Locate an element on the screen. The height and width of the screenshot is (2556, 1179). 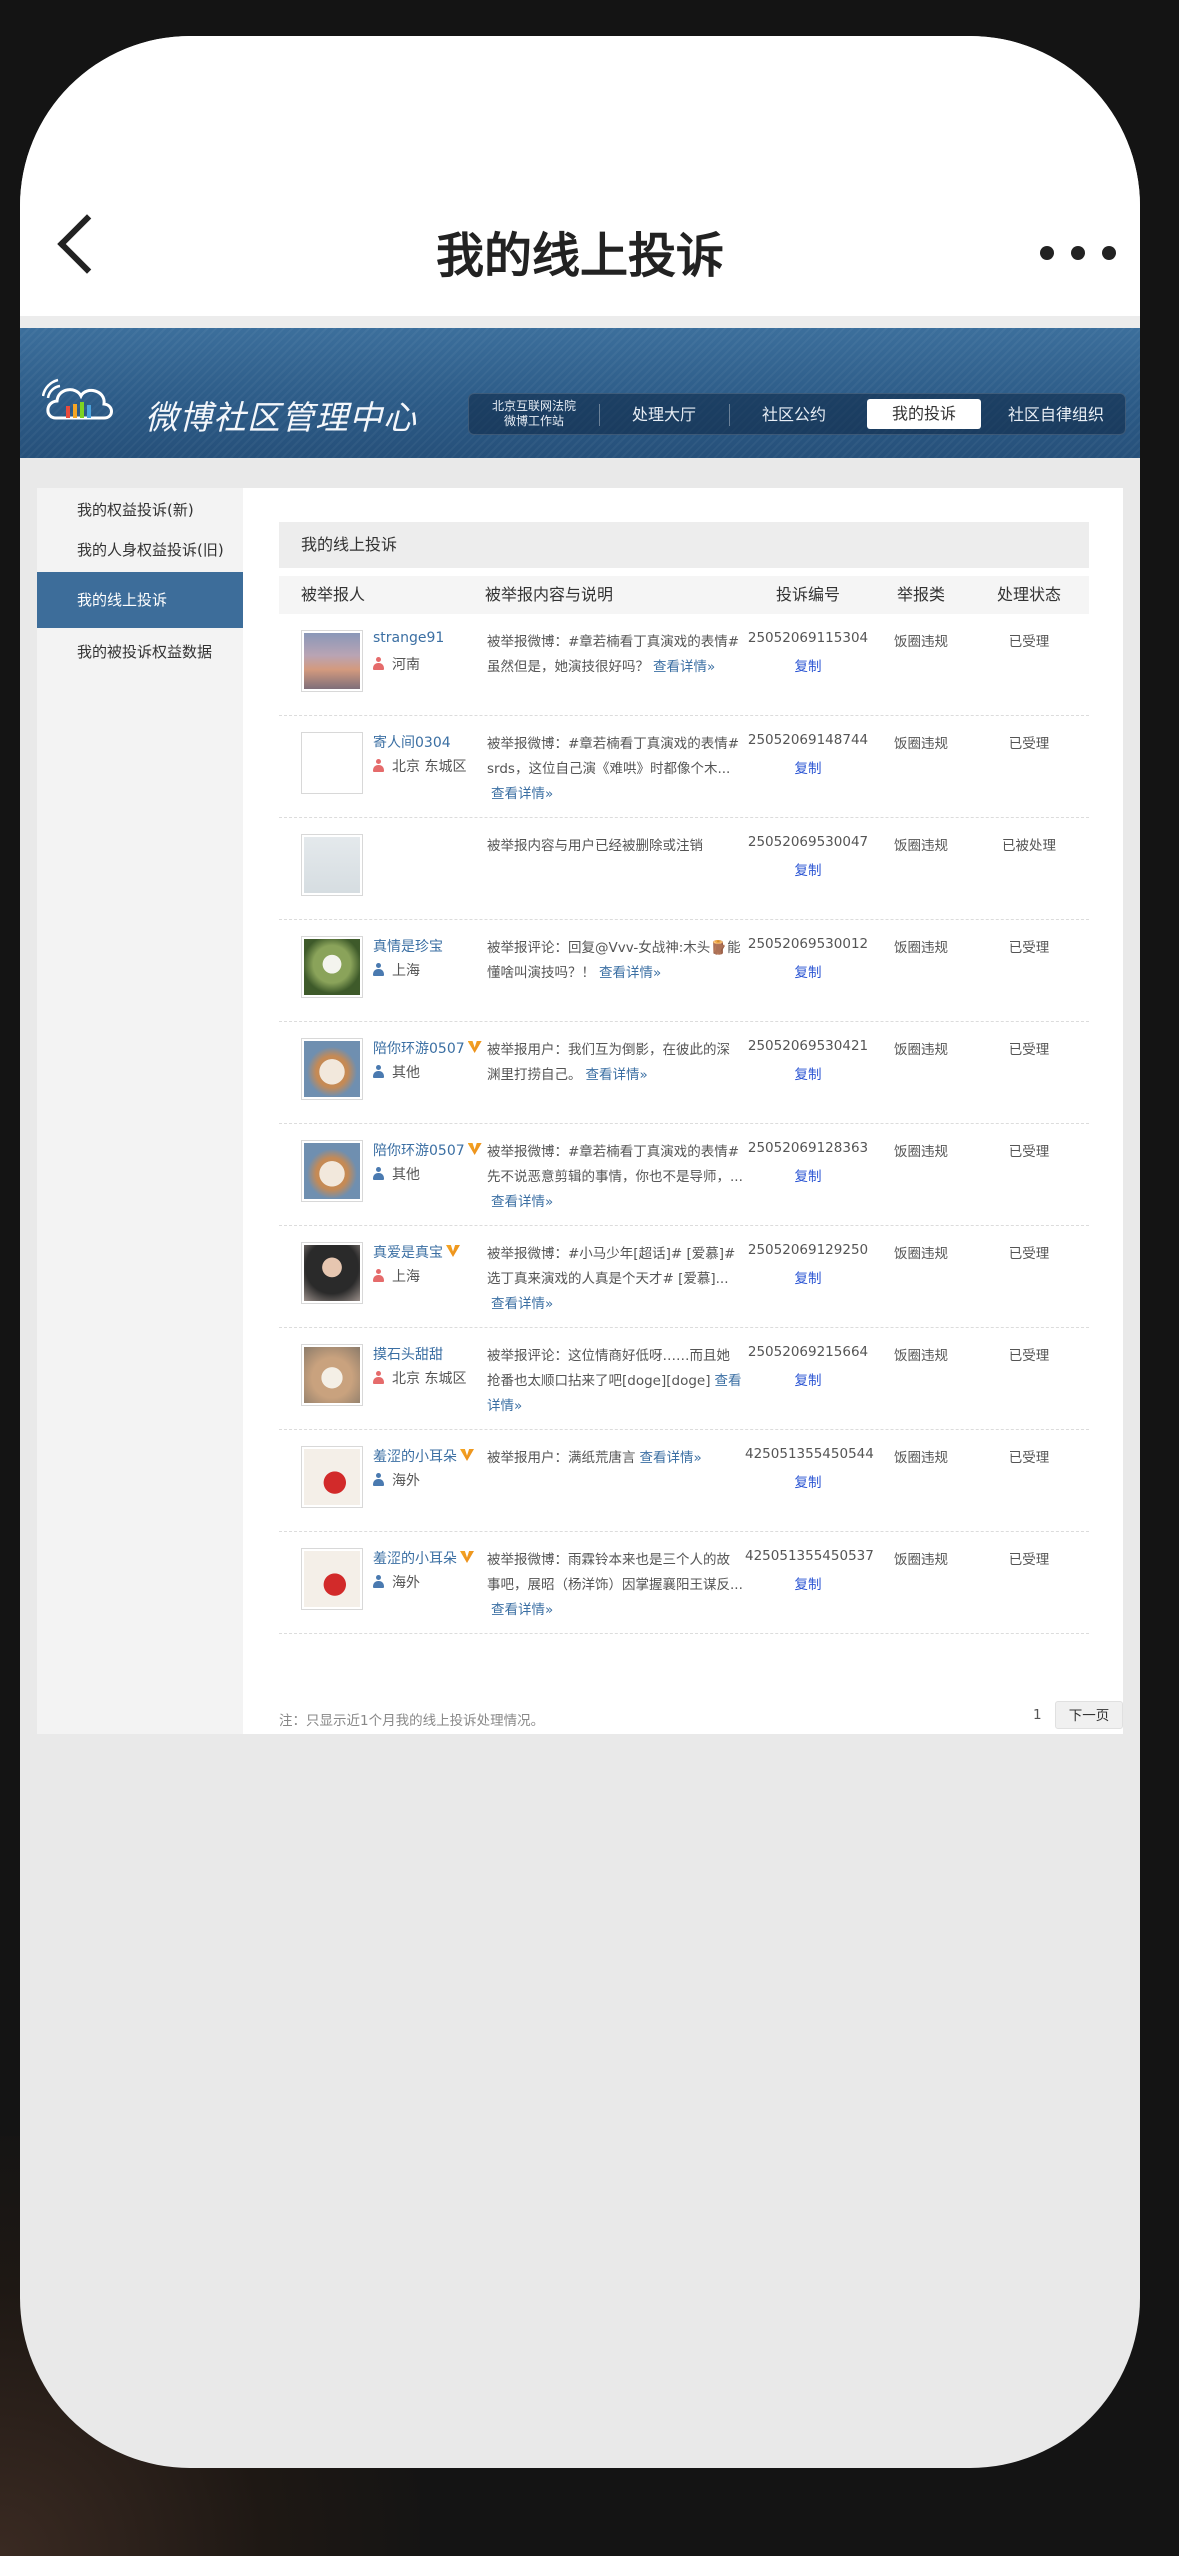
cloud-logo-icon is located at coordinates (77, 399).